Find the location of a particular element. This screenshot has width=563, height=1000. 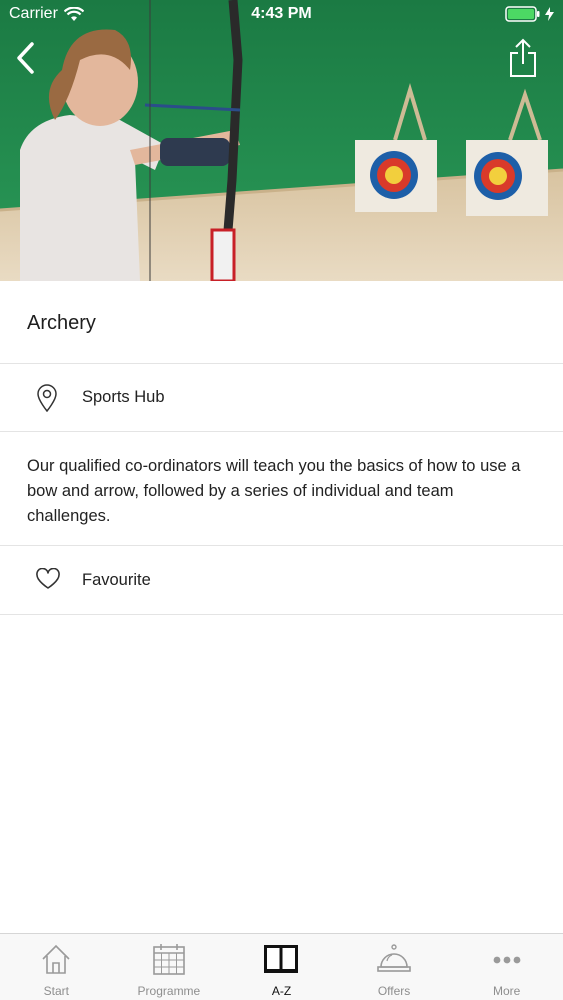

tab-label: More is located at coordinates (507, 991).